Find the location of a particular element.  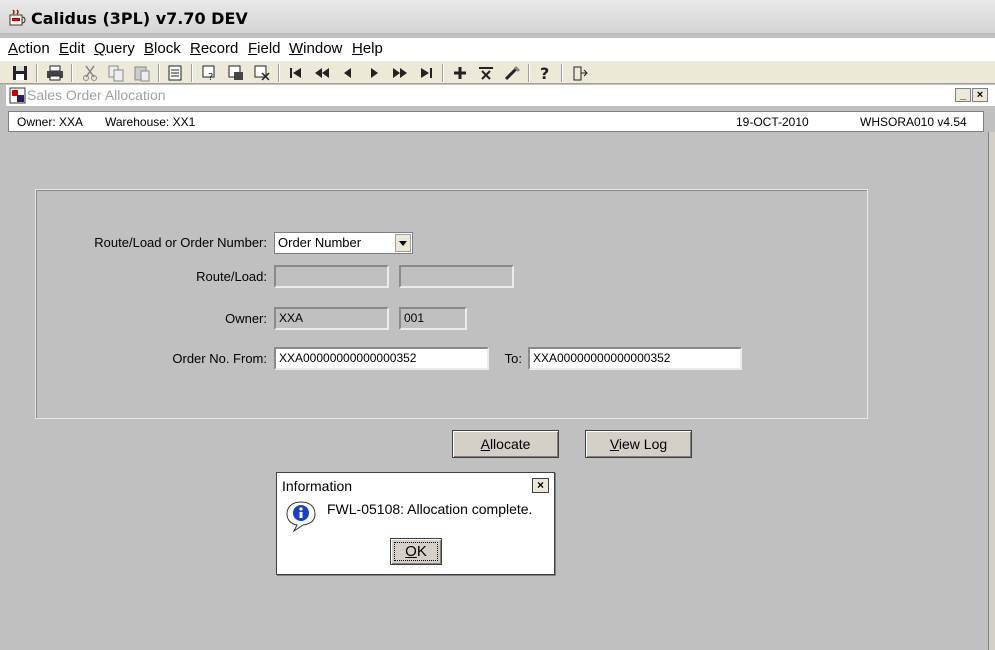

route-or-order-label: Route/Load or Order Number: is located at coordinates (180, 242).